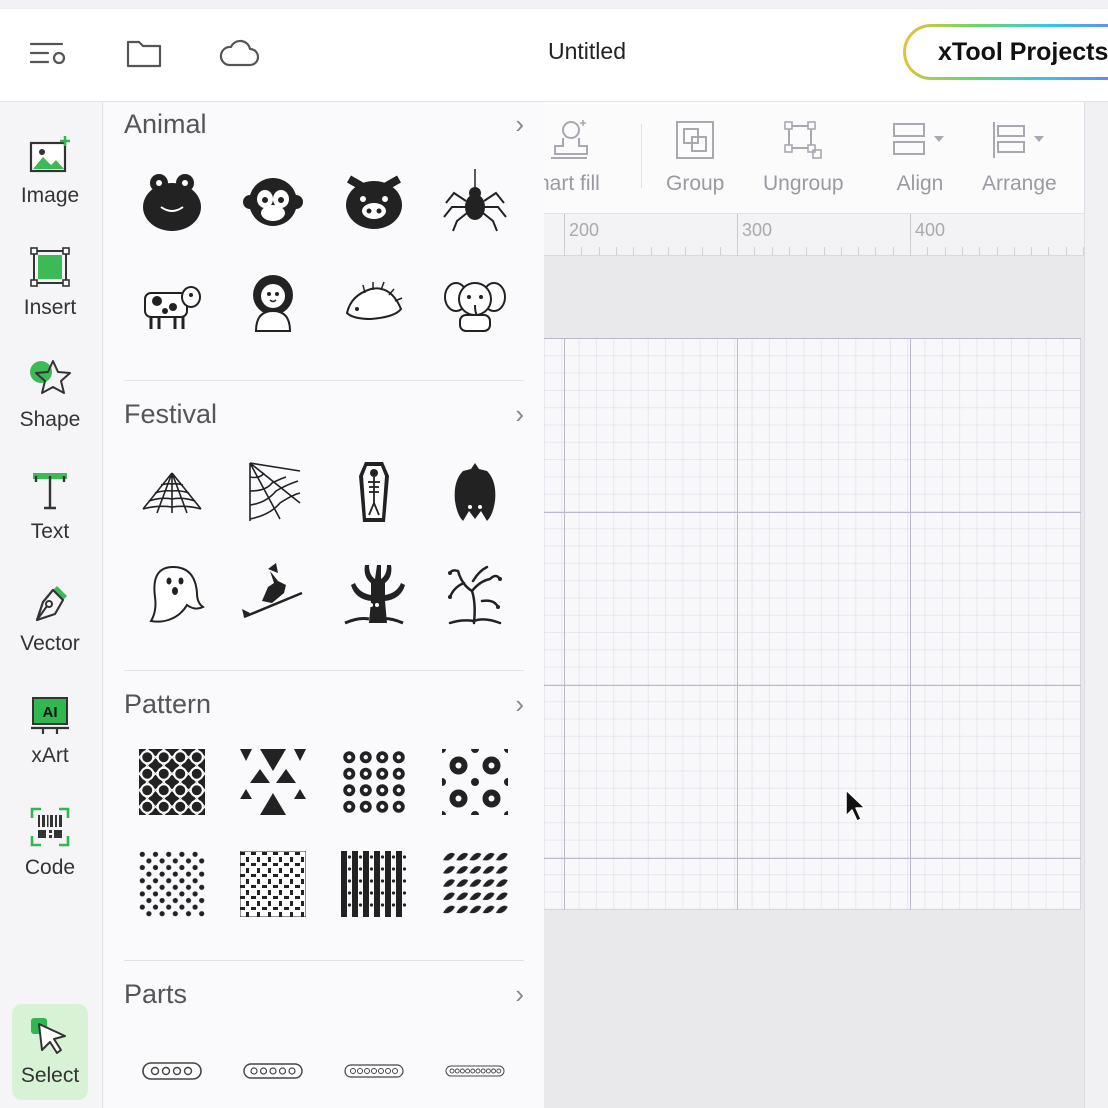  What do you see at coordinates (171, 413) in the screenshot?
I see `section-title: Festival` at bounding box center [171, 413].